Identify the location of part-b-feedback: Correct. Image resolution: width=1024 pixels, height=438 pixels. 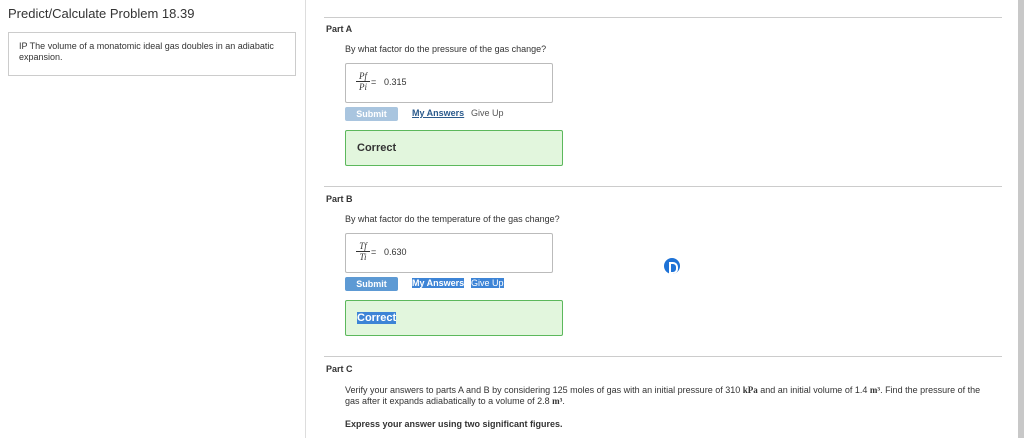
(454, 318).